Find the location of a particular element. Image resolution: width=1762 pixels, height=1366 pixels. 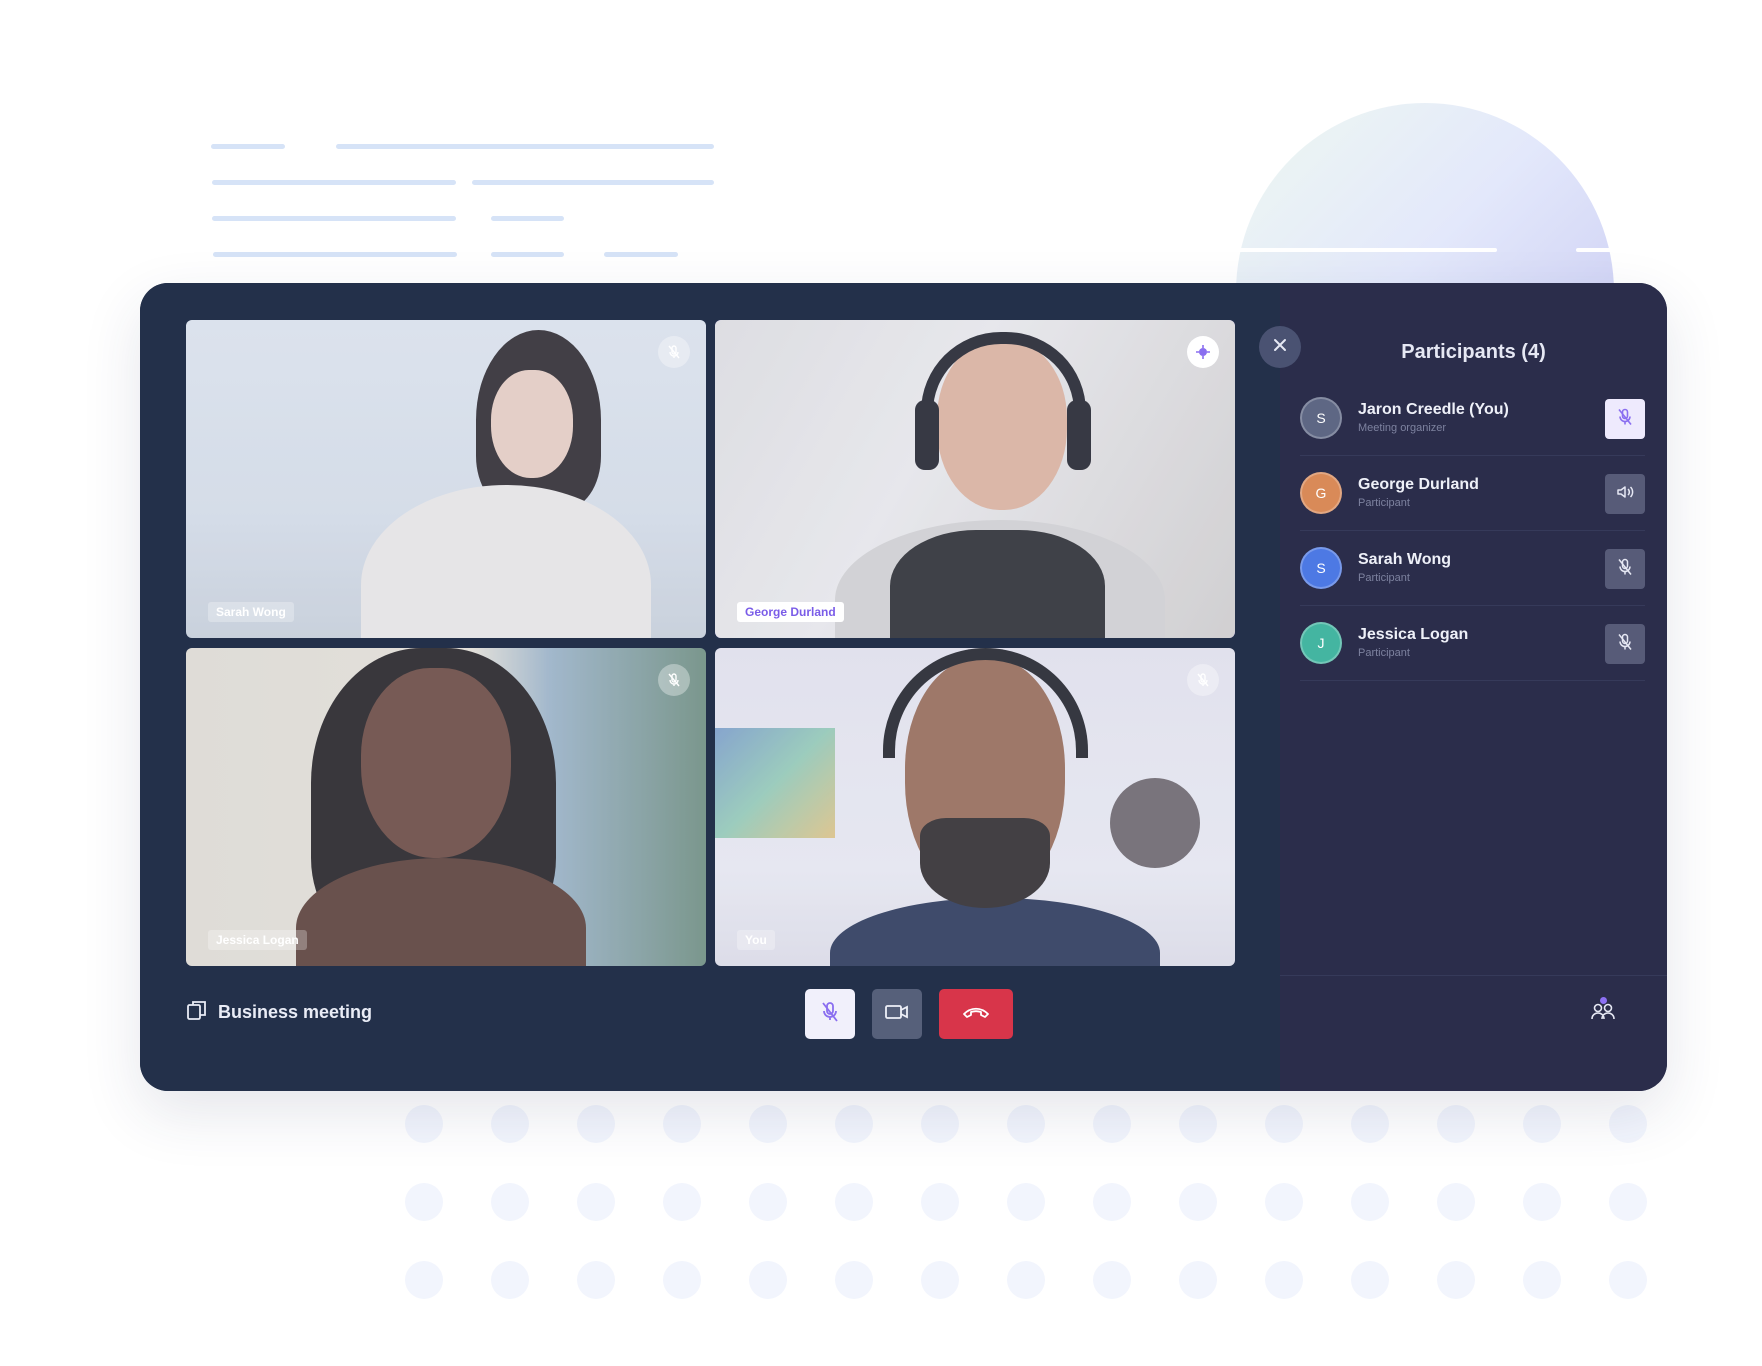

speaker-icon is located at coordinates (1625, 494).